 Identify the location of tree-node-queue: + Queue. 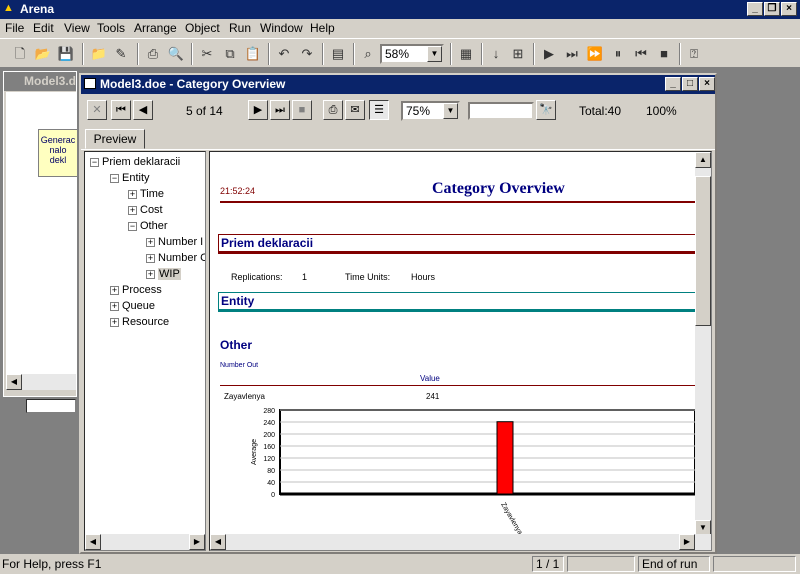
(132, 306).